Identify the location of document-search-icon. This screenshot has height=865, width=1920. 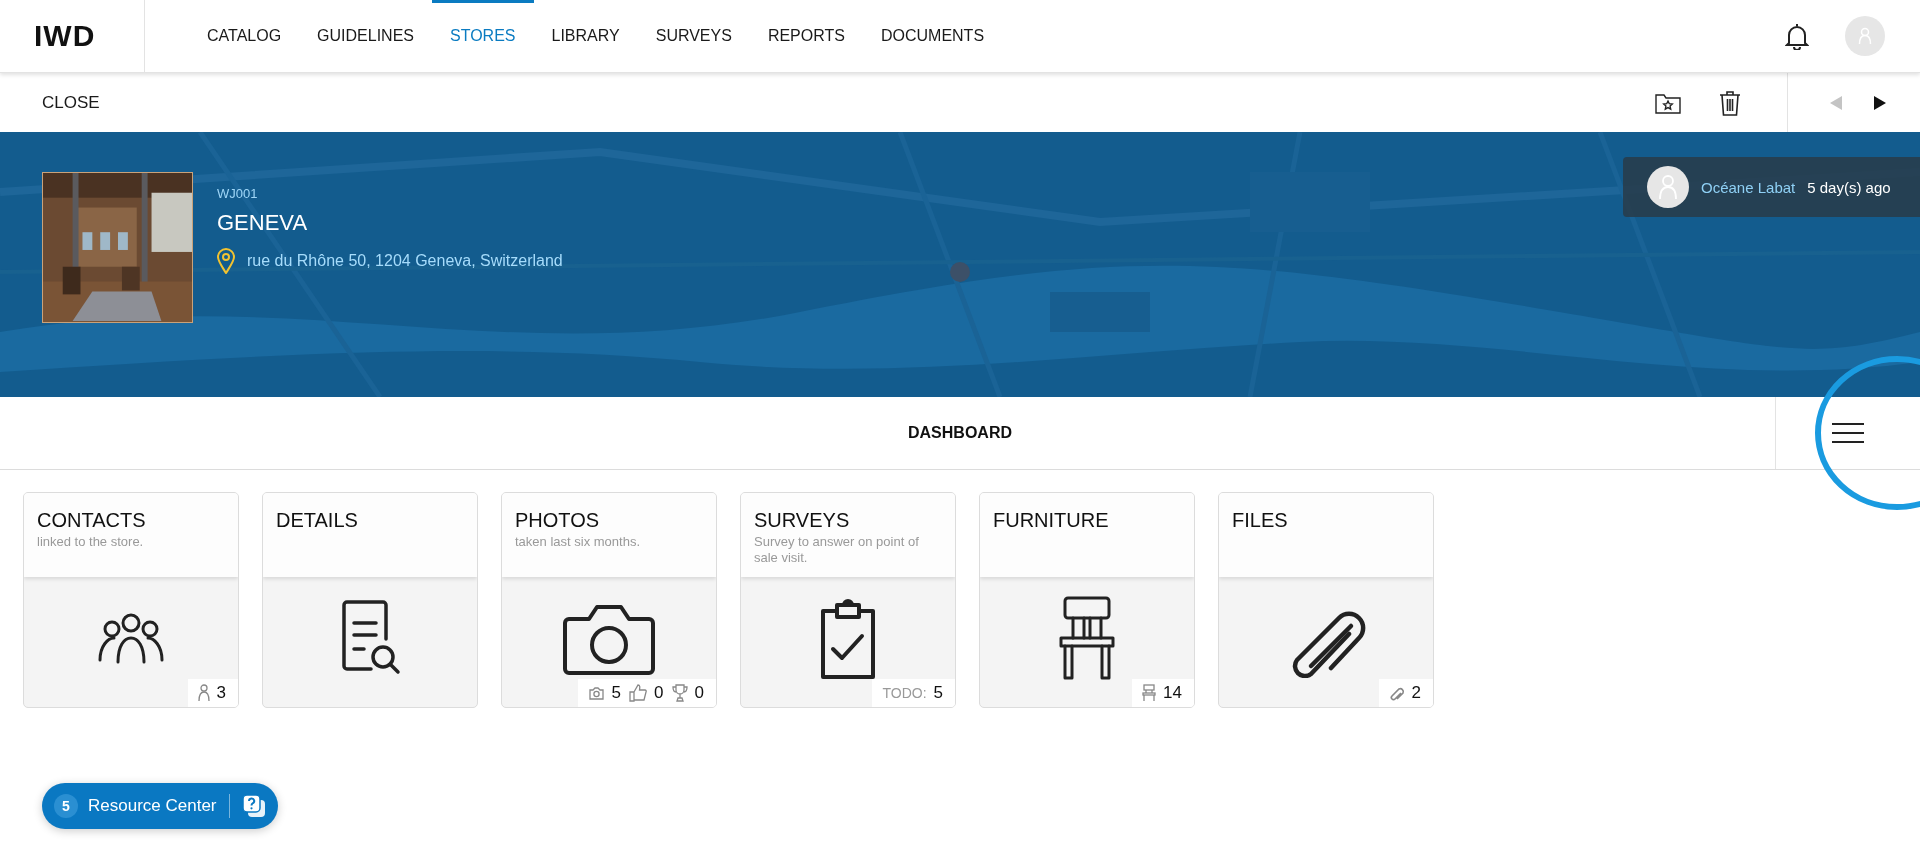
(370, 638).